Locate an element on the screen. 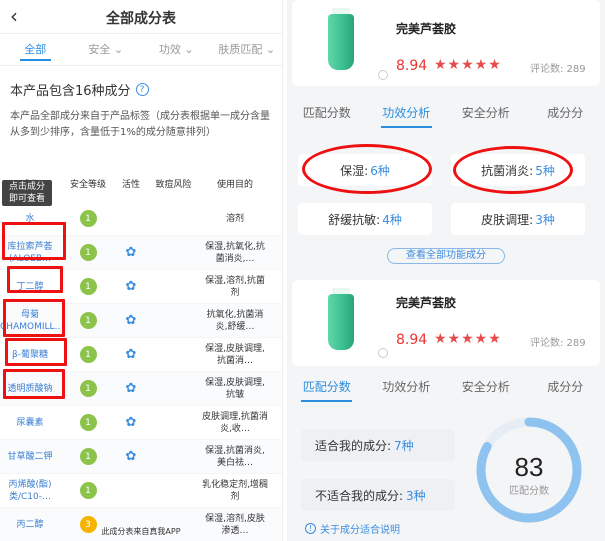 The width and height of the screenshot is (605, 541). efficacy-skin-conditioning: 皮肤调理: 3种 is located at coordinates (518, 219).